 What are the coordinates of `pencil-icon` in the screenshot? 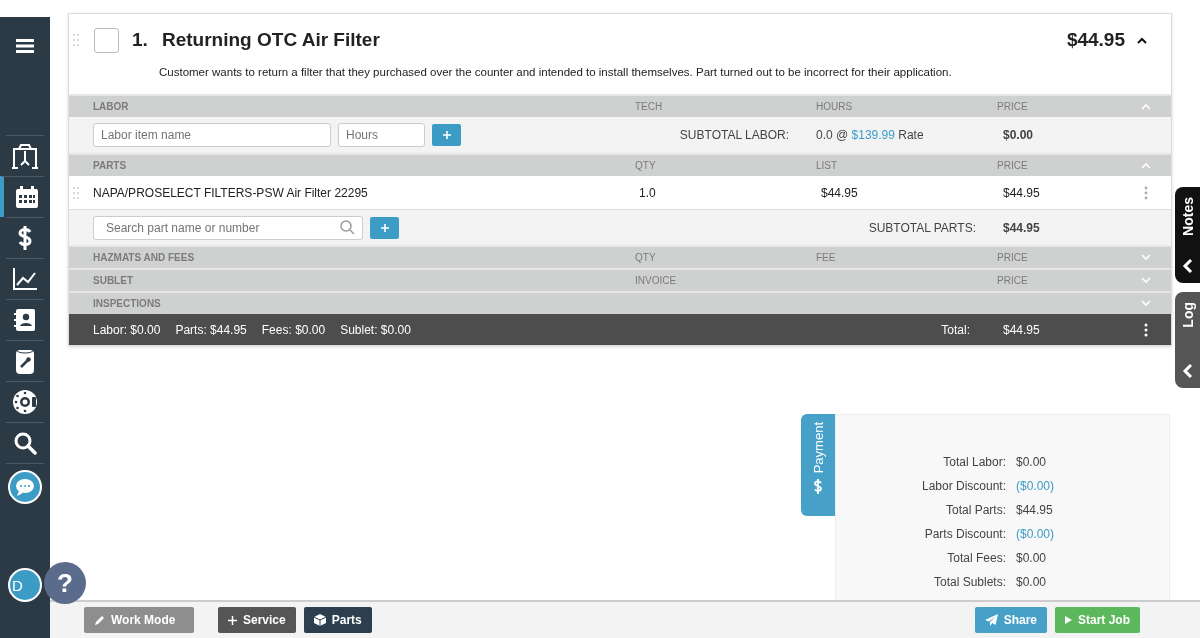 It's located at (99, 620).